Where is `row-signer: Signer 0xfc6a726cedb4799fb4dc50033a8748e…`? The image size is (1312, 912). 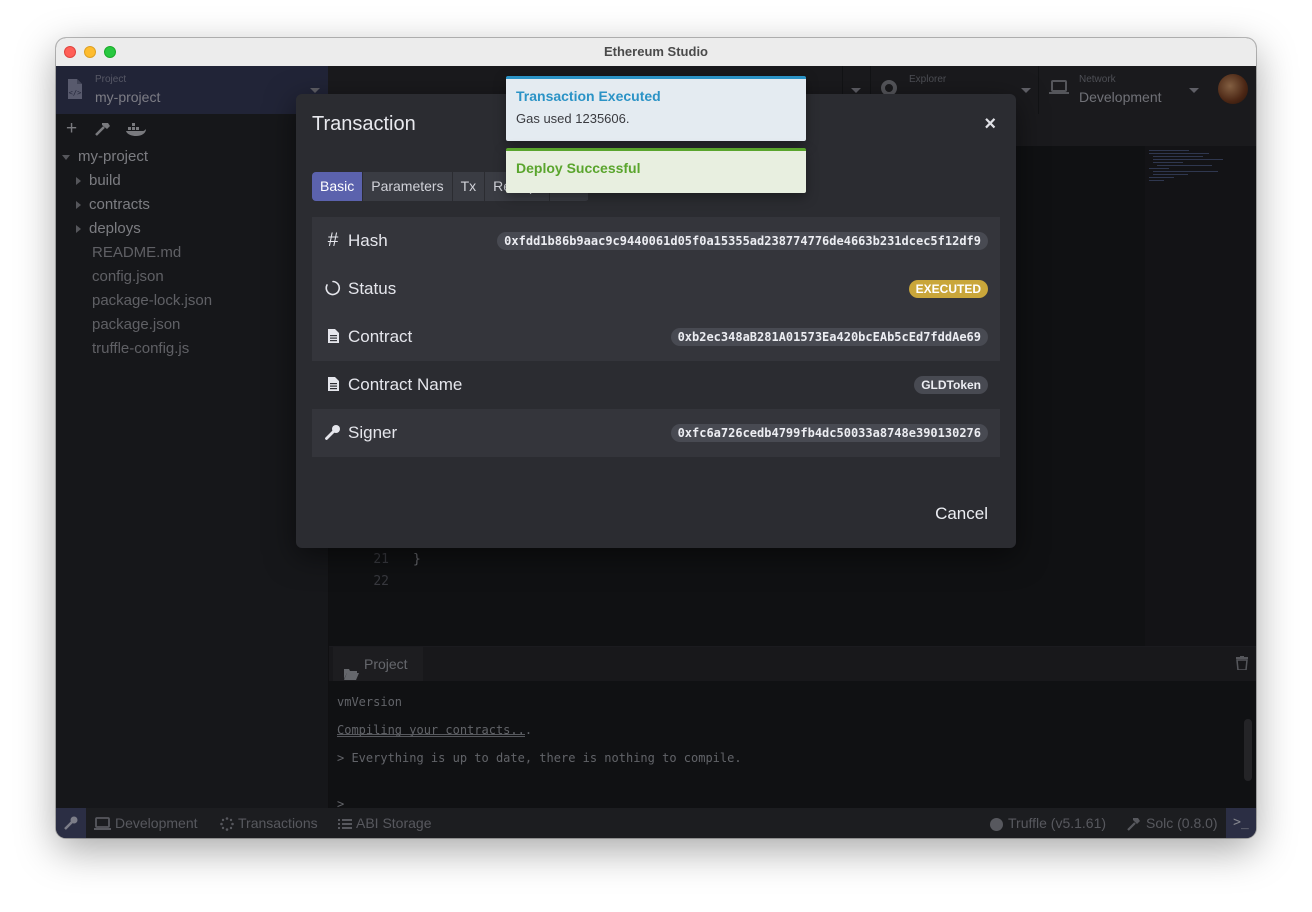 row-signer: Signer 0xfc6a726cedb4799fb4dc50033a8748e… is located at coordinates (656, 433).